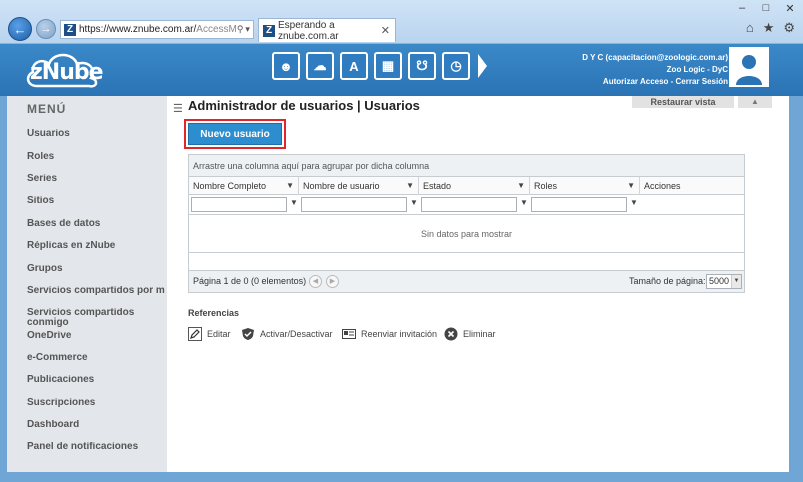  I want to click on filter-input-nombre-usuario, so click(354, 204).